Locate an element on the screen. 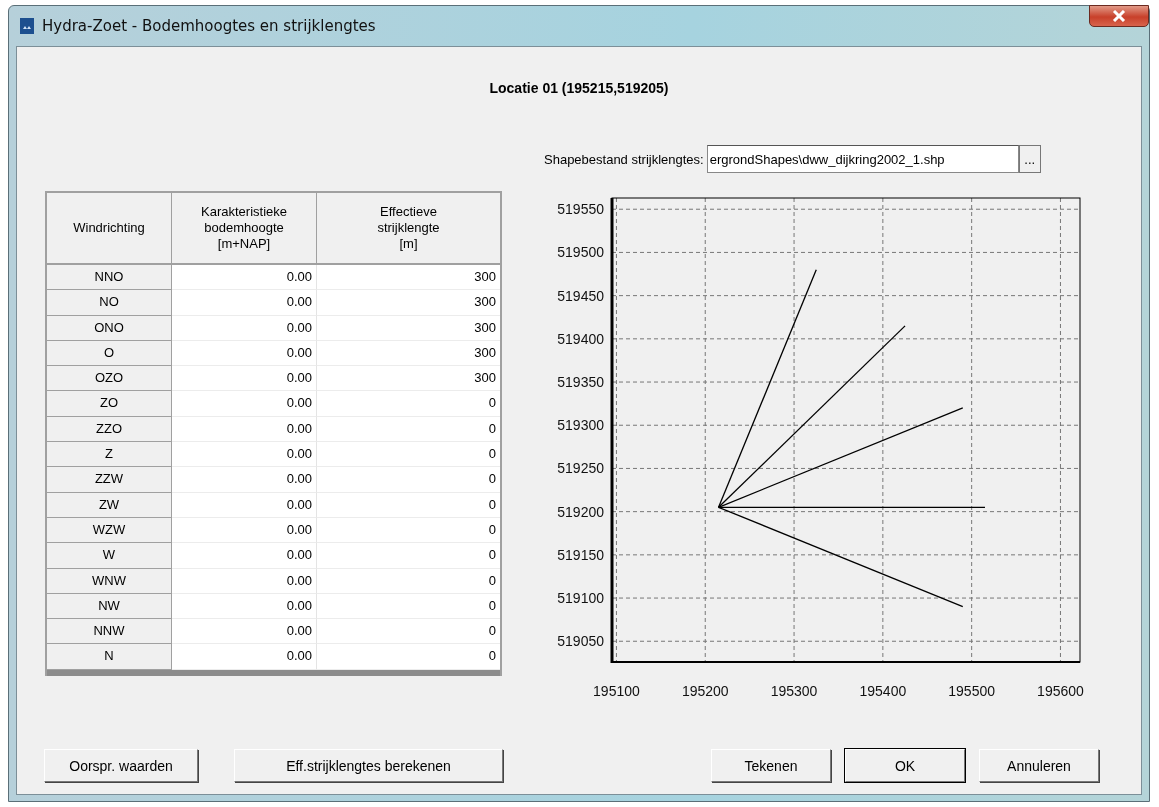 The width and height of the screenshot is (1159, 807). row-header: ZW is located at coordinates (109, 505).